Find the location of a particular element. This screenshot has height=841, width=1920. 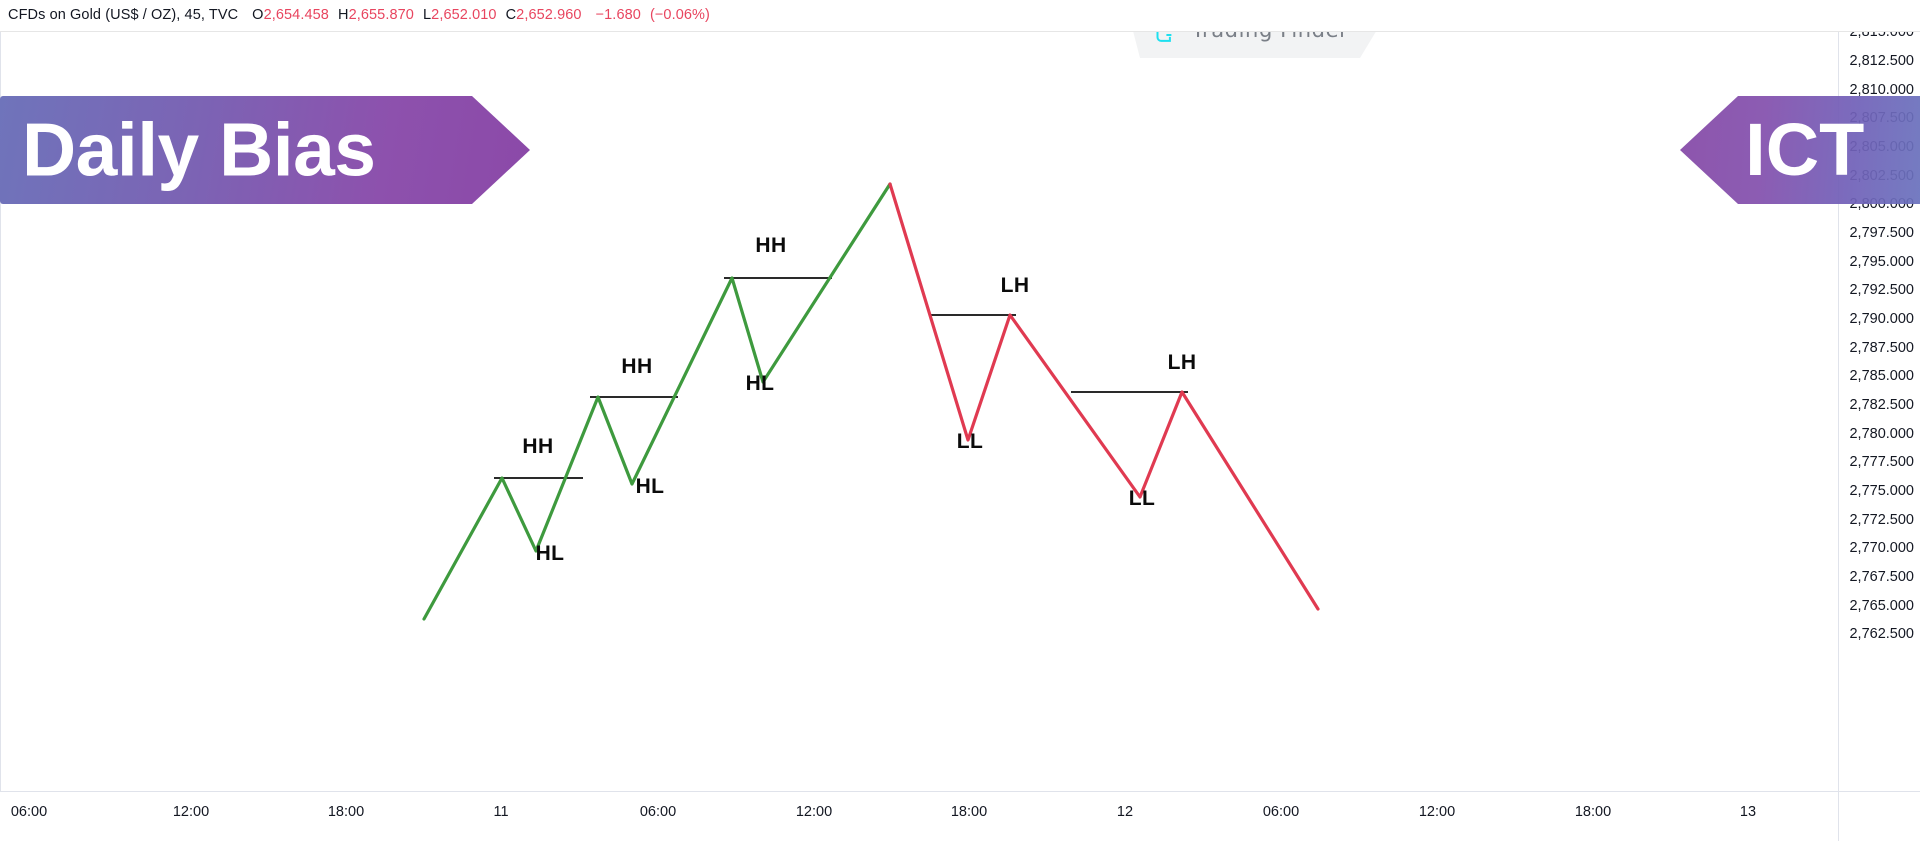

price-tick: 2,790.000 is located at coordinates (1881, 319).